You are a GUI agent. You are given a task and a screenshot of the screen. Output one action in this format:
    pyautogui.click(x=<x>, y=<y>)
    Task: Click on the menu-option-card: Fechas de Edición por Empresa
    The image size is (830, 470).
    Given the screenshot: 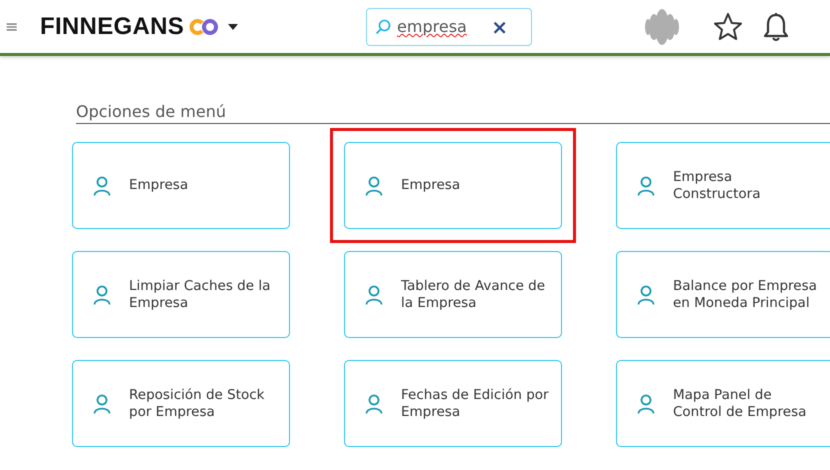 What is the action you would take?
    pyautogui.click(x=453, y=403)
    